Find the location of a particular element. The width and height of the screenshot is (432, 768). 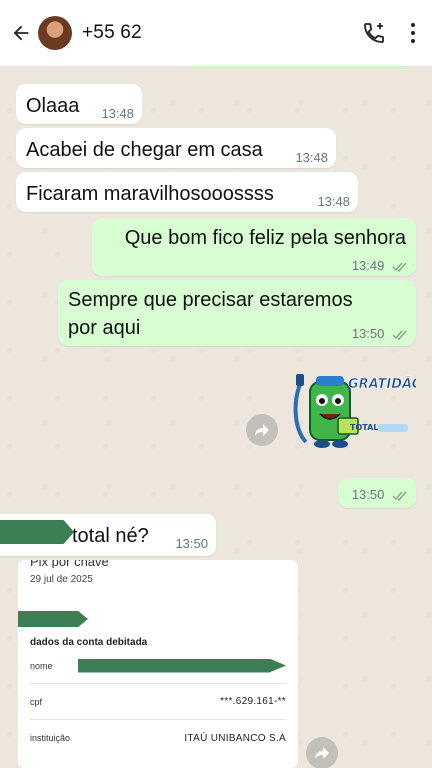

message-text: Acabei de chegar em casa is located at coordinates (144, 150).